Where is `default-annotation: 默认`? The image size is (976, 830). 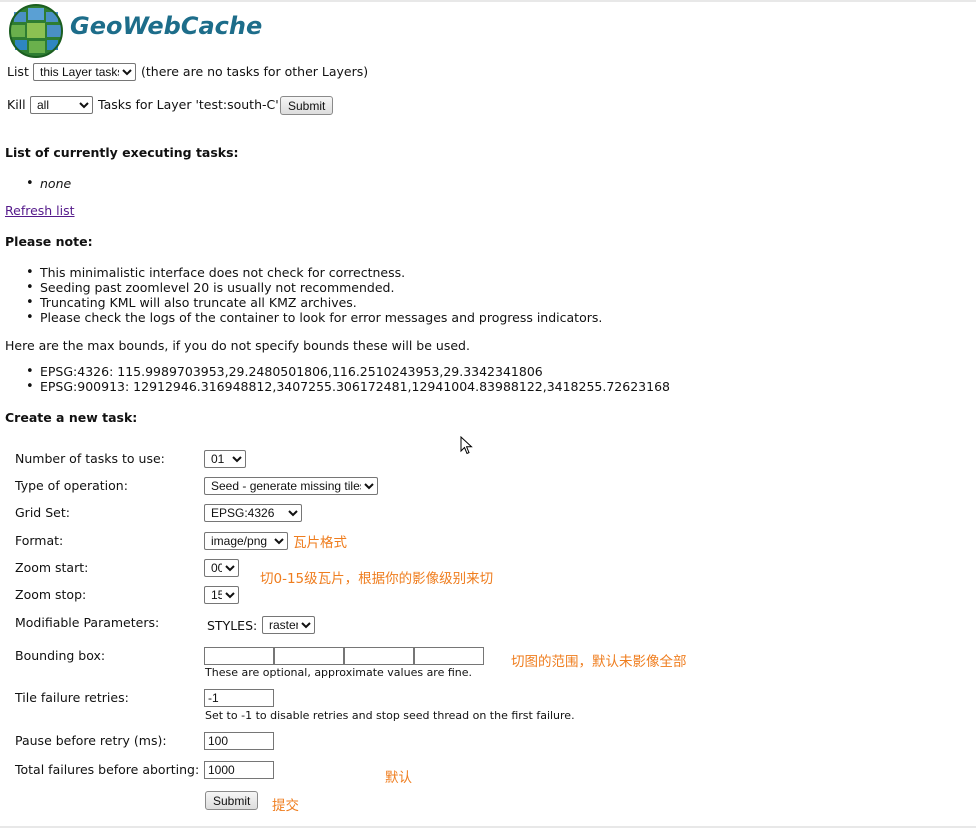 default-annotation: 默认 is located at coordinates (398, 778).